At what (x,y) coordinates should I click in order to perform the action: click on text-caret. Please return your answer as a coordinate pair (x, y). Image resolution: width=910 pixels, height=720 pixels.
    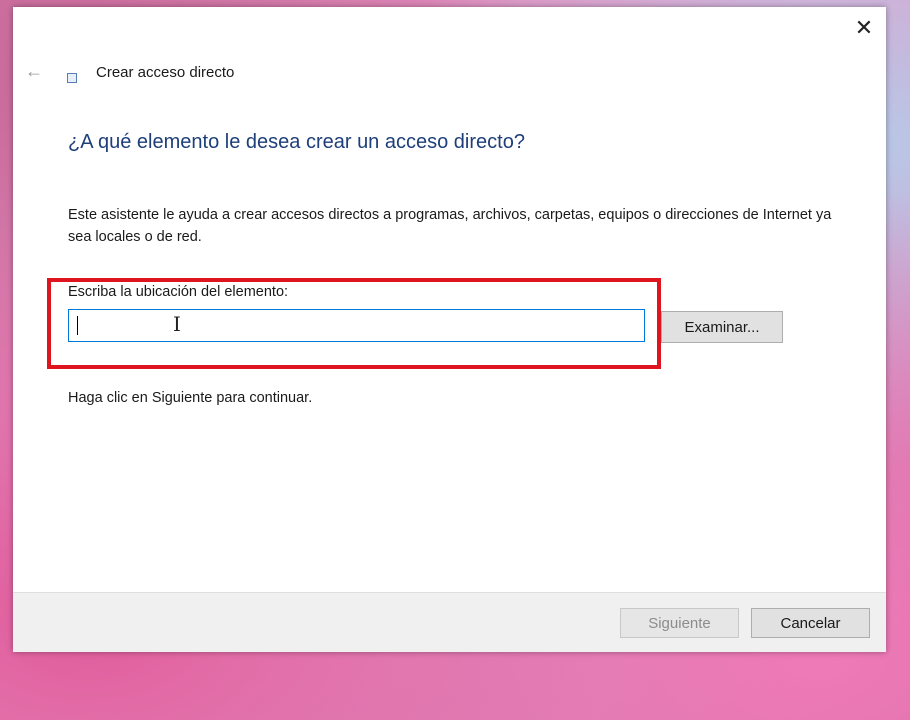
    Looking at the image, I should click on (77, 325).